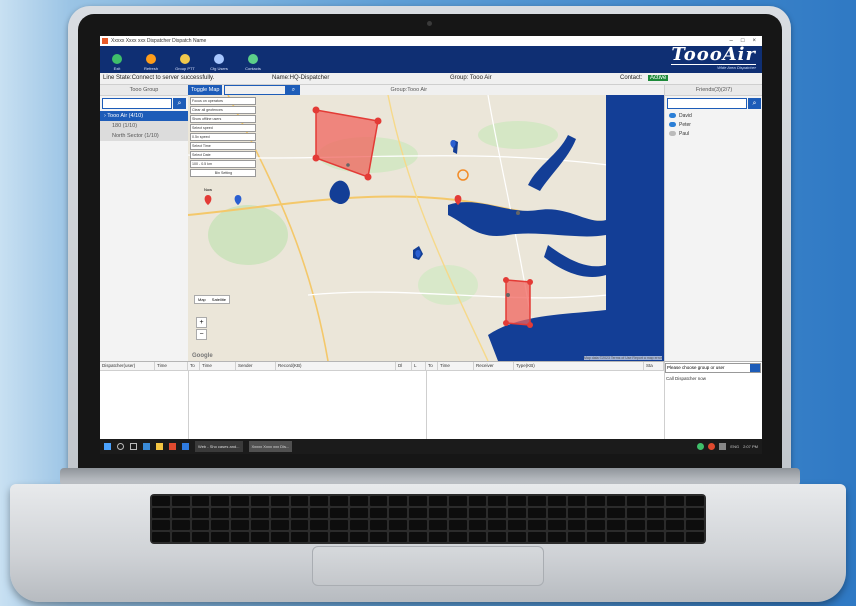 The height and width of the screenshot is (606, 856). What do you see at coordinates (185, 446) in the screenshot?
I see `browser-icon` at bounding box center [185, 446].